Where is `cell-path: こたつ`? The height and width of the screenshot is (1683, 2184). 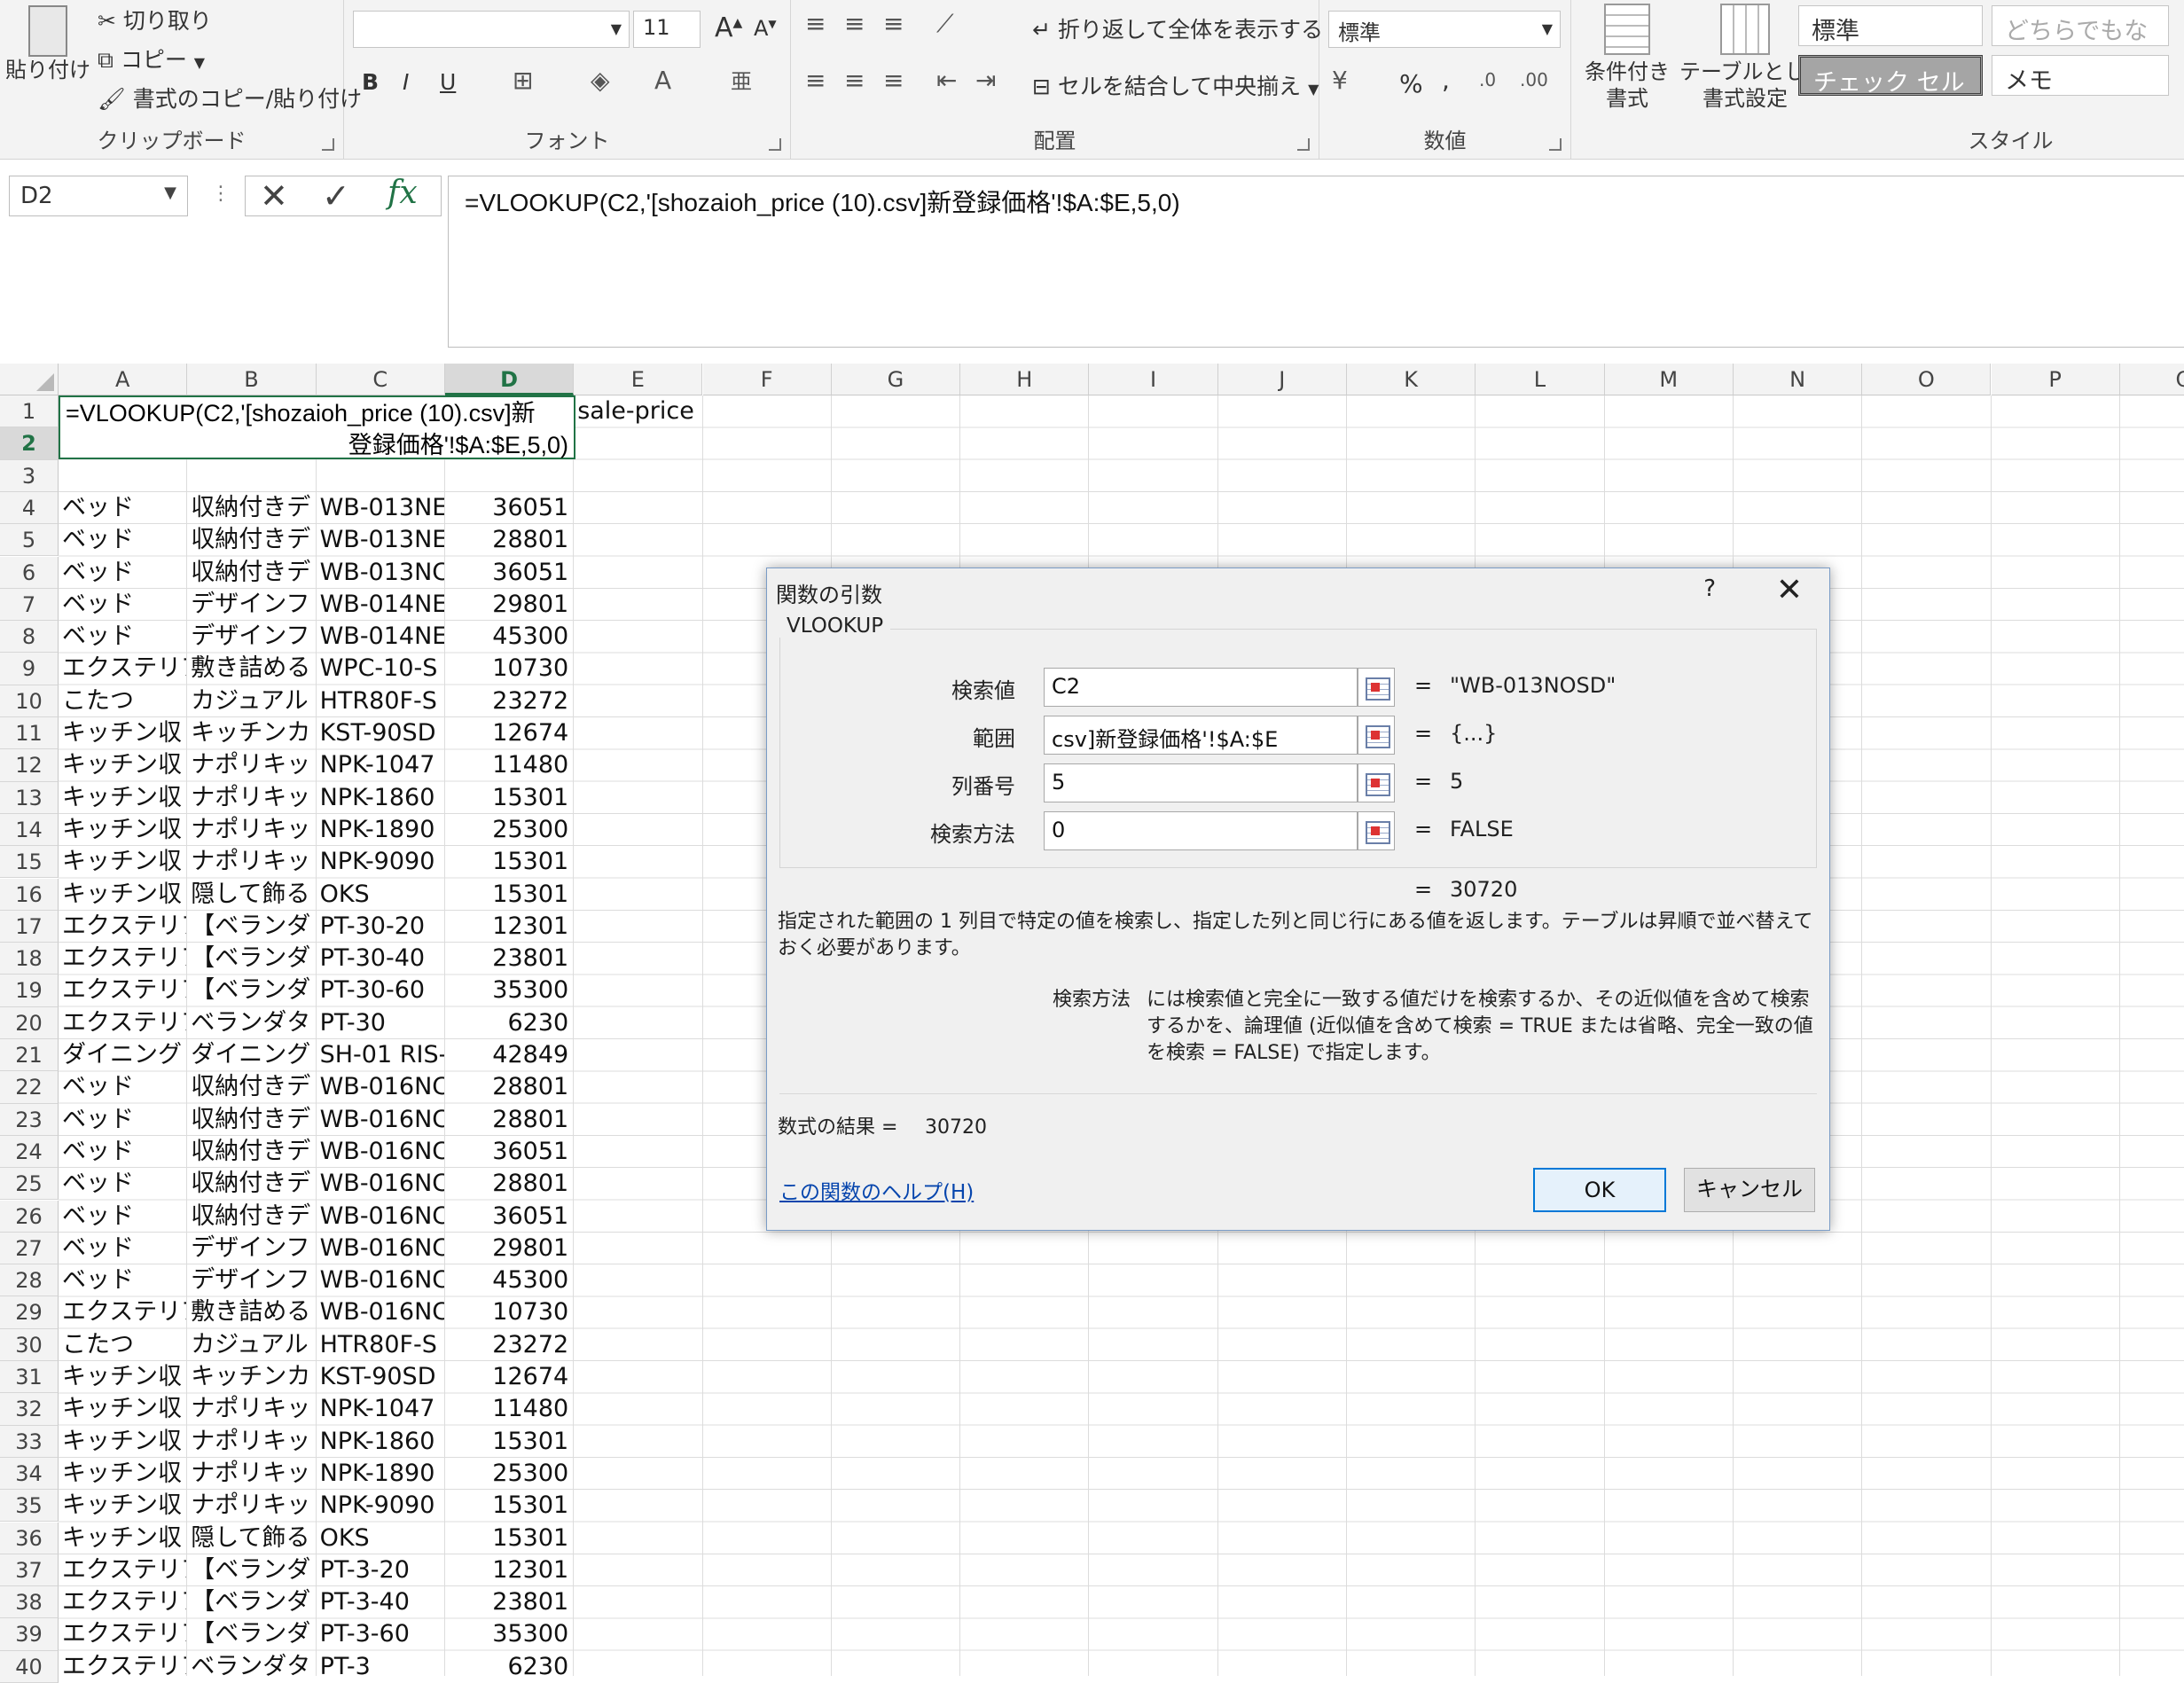 cell-path: こたつ is located at coordinates (123, 1345).